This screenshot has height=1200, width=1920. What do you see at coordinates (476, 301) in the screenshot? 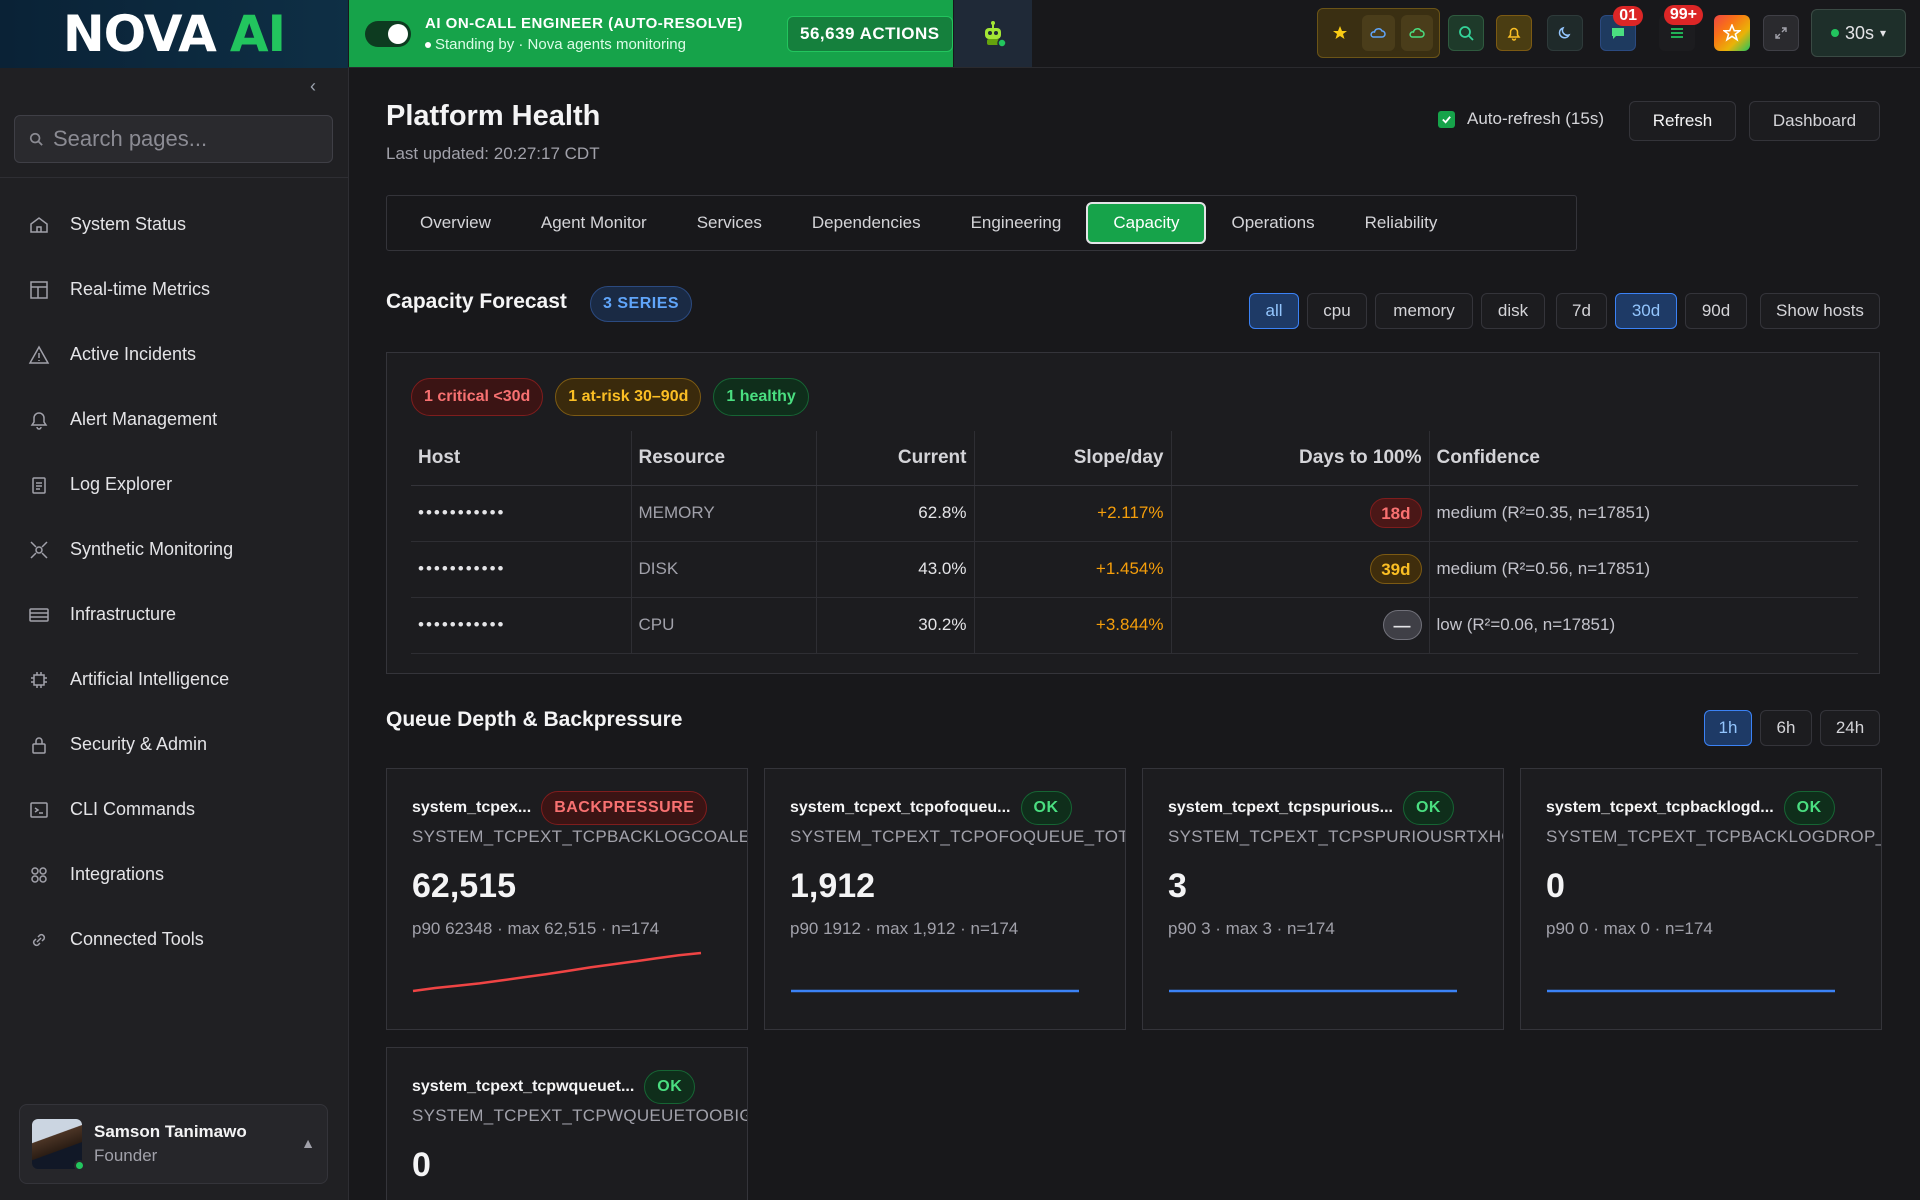
I see `capacity-forecast-title: Capacity Forecast` at bounding box center [476, 301].